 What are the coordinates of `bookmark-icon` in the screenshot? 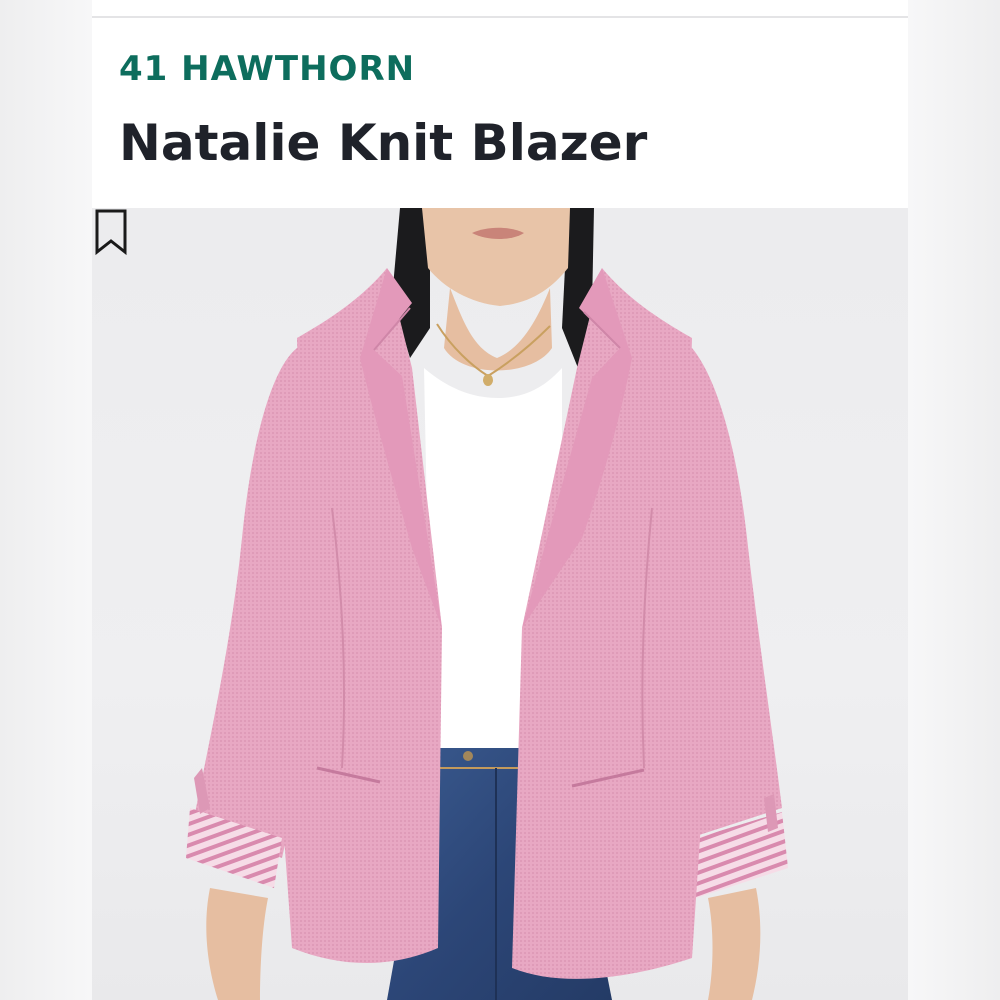 It's located at (111, 232).